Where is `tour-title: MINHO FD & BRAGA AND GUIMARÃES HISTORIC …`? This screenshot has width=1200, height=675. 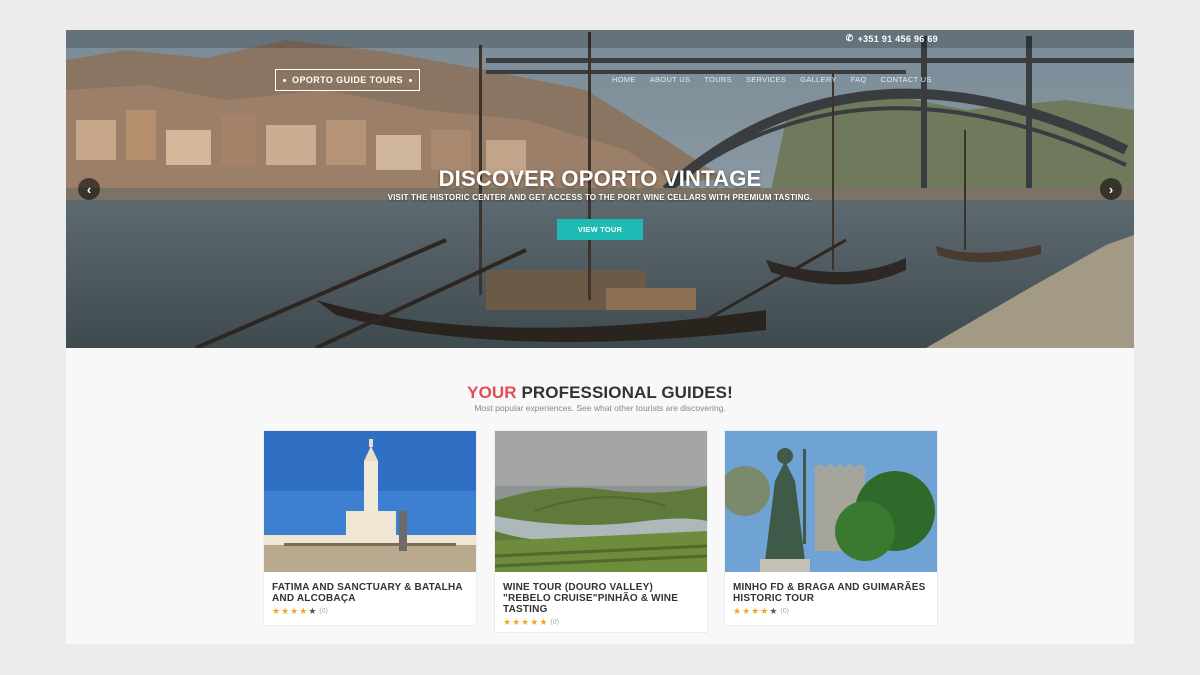 tour-title: MINHO FD & BRAGA AND GUIMARÃES HISTORIC … is located at coordinates (831, 588).